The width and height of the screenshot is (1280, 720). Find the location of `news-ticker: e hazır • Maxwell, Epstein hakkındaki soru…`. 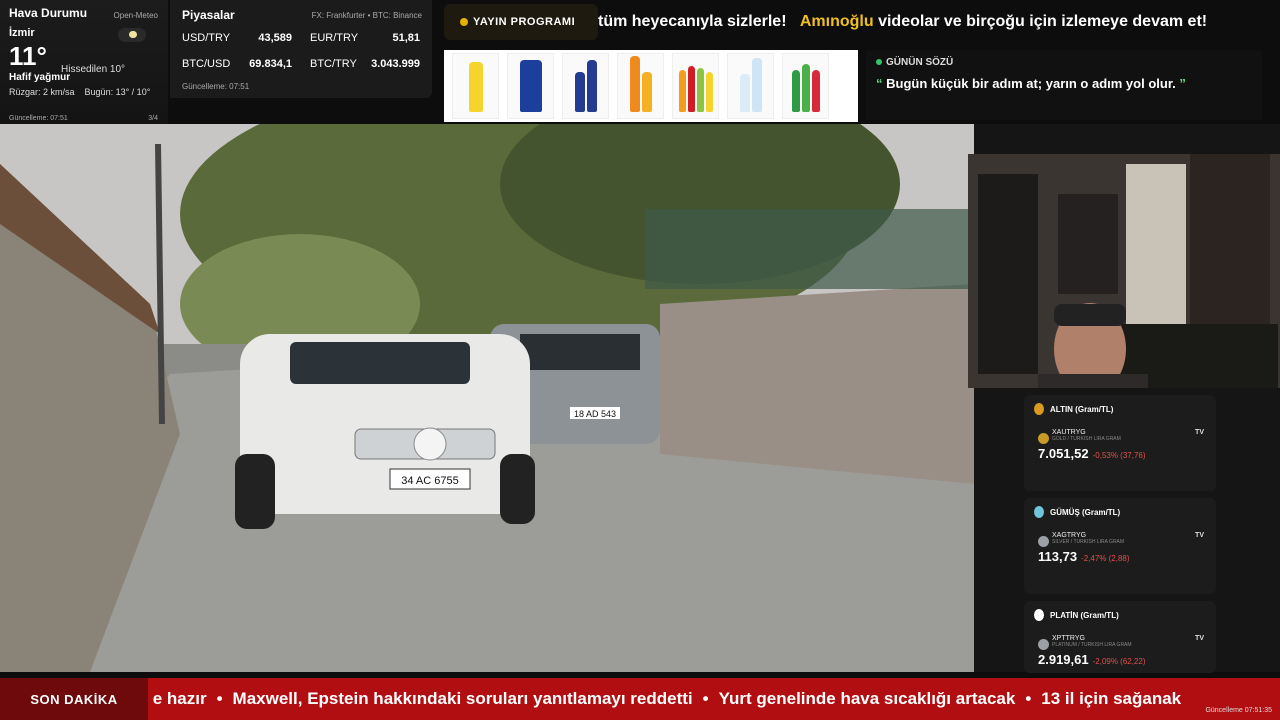

news-ticker: e hazır • Maxwell, Epstein hakkındaki soru… is located at coordinates (667, 698).